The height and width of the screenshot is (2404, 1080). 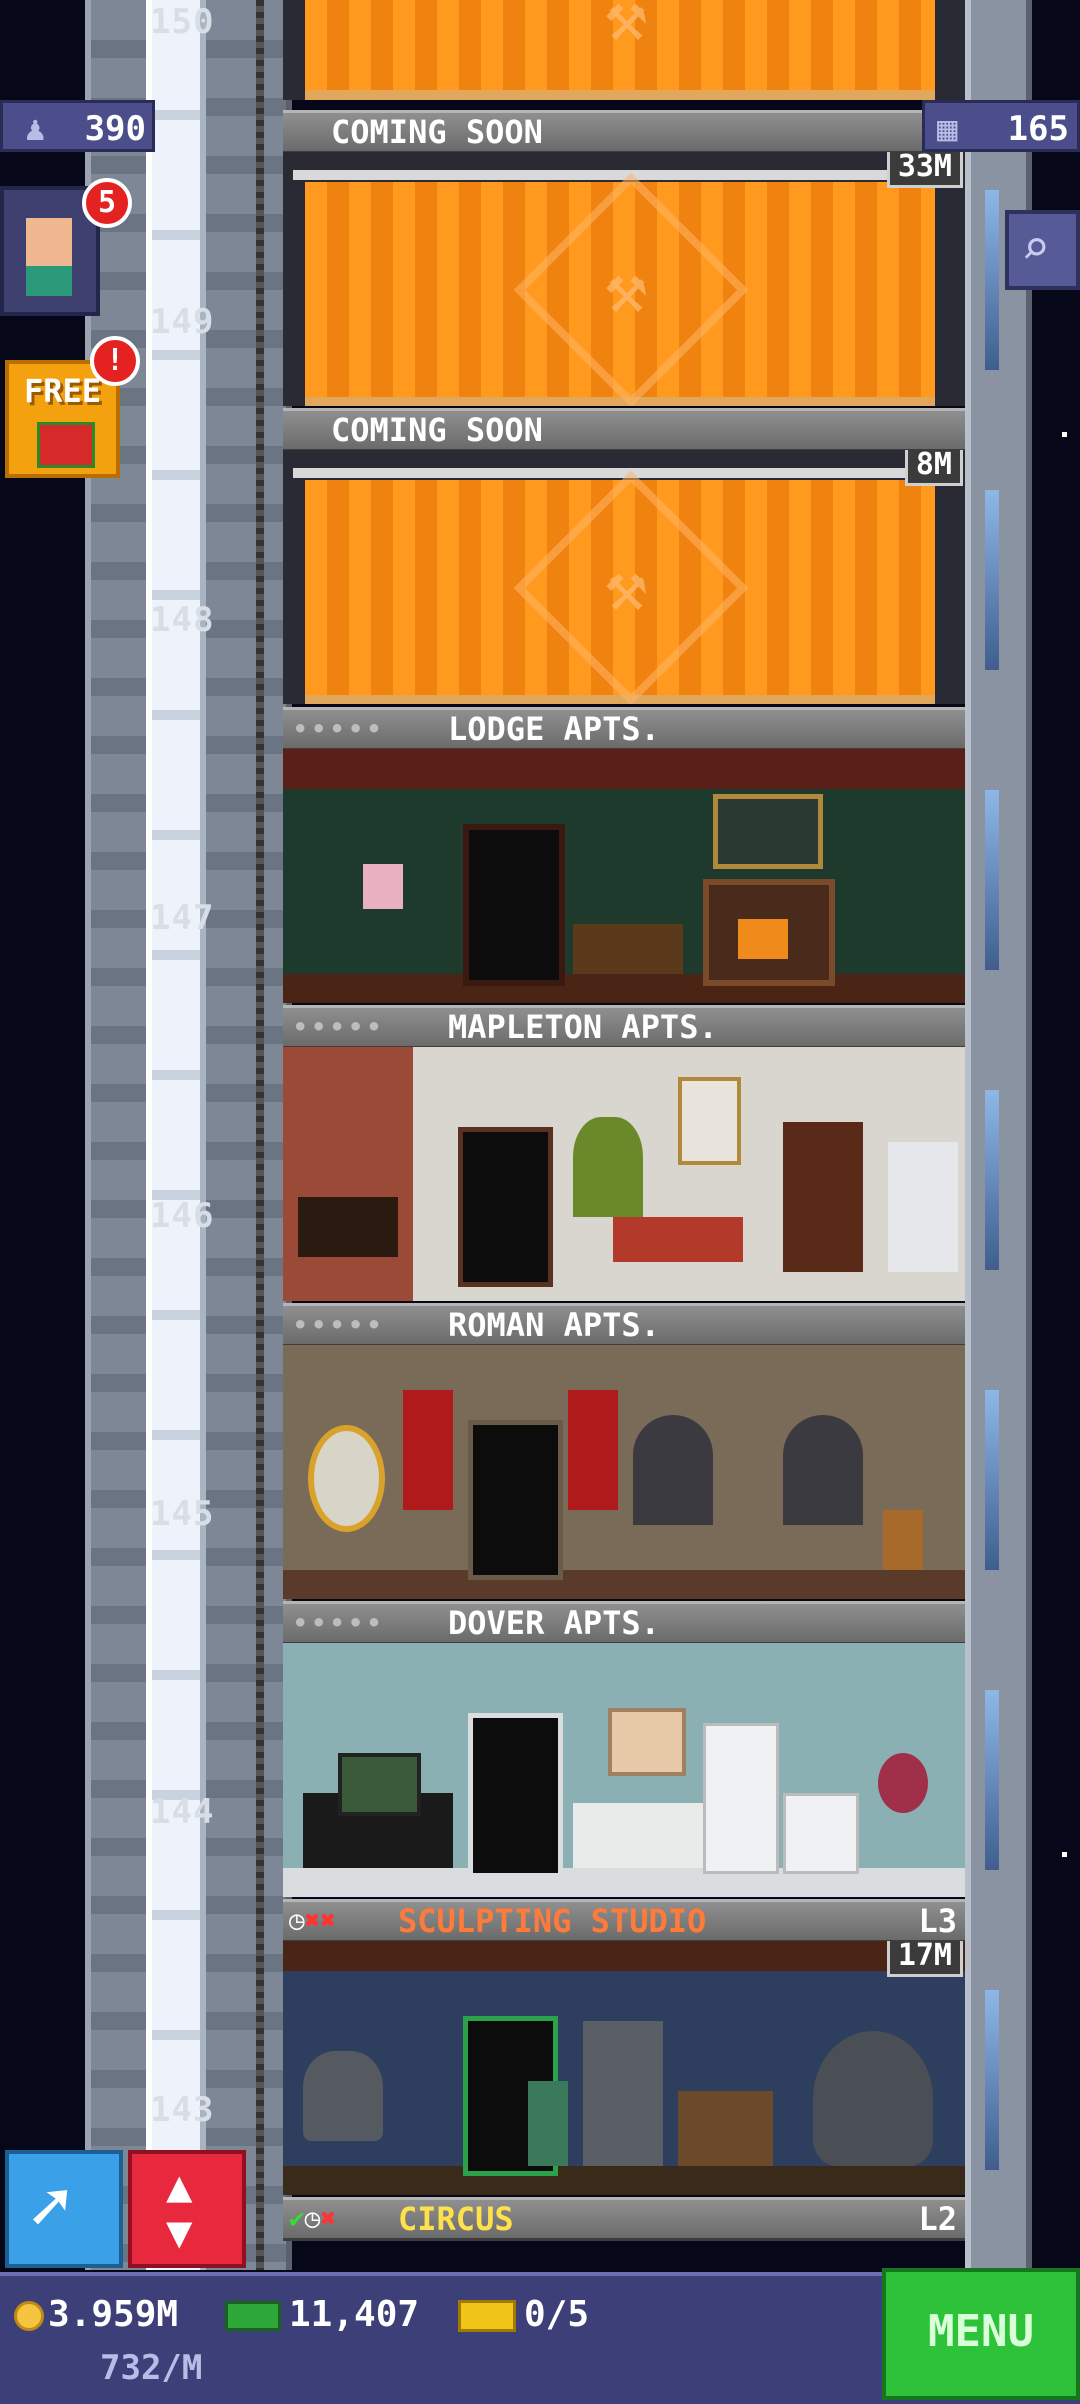 I want to click on stock-status-icons: ✔◷✖, so click(x=312, y=2219).